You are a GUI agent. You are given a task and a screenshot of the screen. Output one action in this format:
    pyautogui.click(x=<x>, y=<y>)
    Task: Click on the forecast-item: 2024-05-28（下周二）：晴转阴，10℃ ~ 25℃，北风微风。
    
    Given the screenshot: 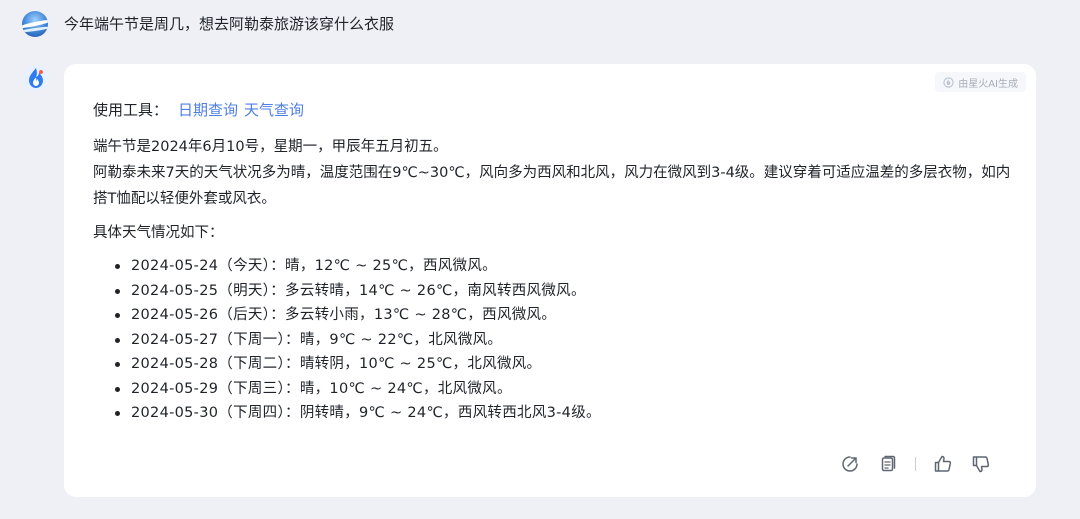 What is the action you would take?
    pyautogui.click(x=564, y=364)
    